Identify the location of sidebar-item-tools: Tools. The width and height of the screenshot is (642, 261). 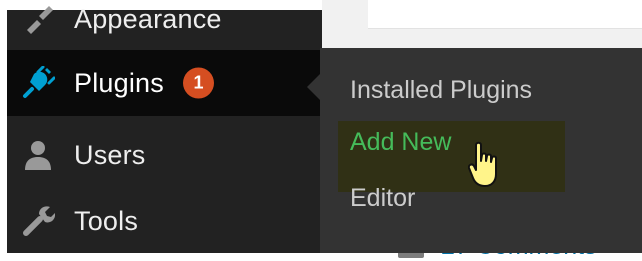
(164, 221).